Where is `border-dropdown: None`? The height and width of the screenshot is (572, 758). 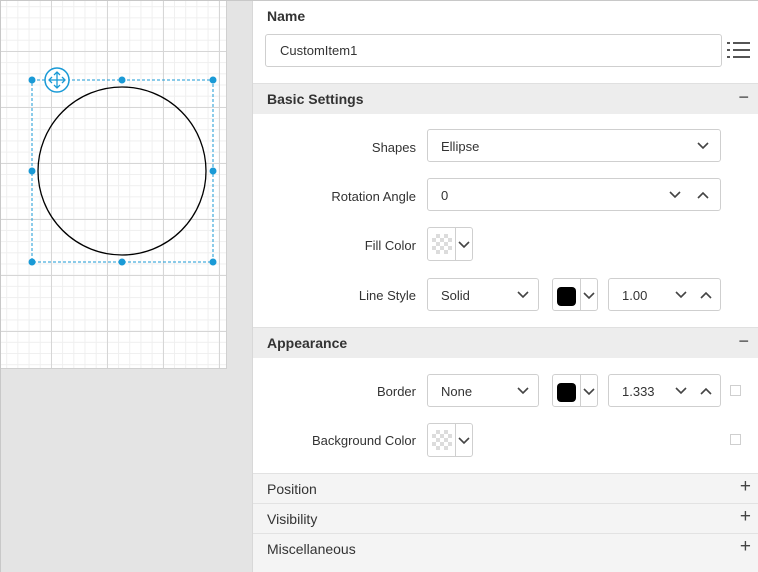 border-dropdown: None is located at coordinates (483, 390).